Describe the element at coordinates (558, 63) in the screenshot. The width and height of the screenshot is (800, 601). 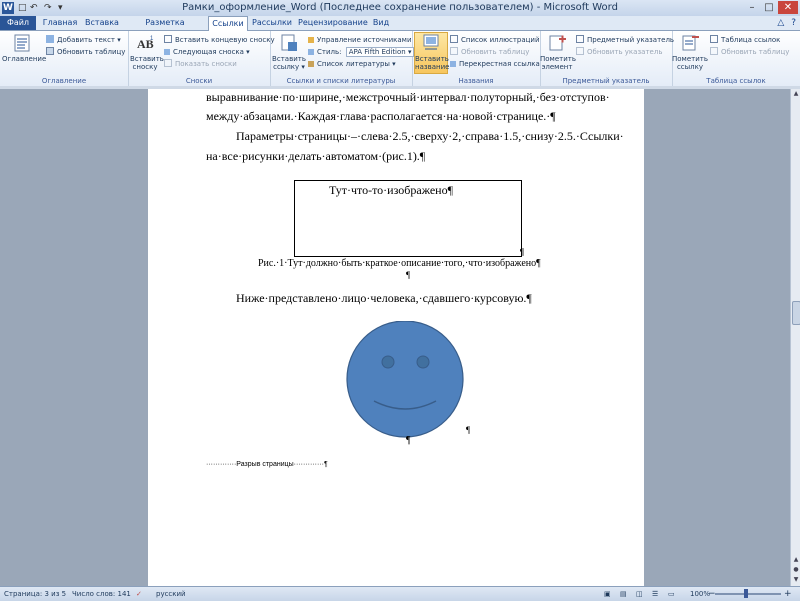
I see `mark-entry-label: Пометить элемент` at that location.